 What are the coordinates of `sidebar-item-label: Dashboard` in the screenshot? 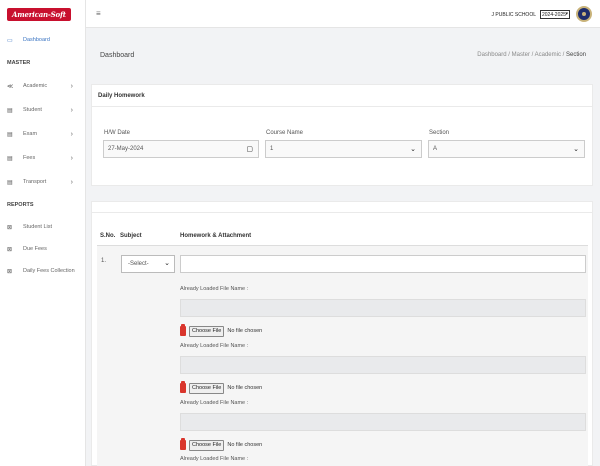 It's located at (36, 40).